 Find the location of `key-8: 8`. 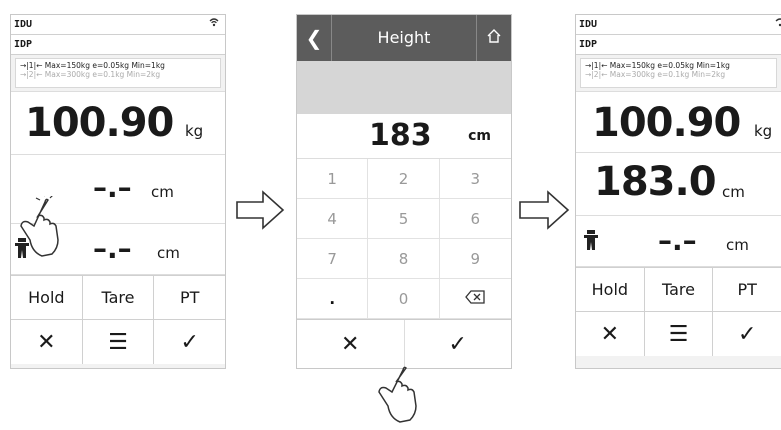

key-8: 8 is located at coordinates (404, 259).